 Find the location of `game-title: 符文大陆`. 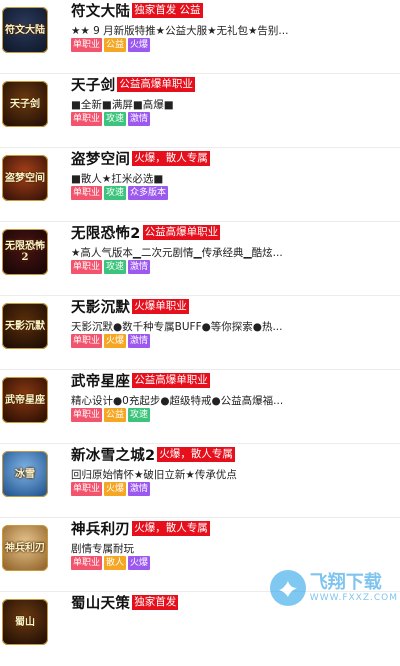

game-title: 符文大陆 is located at coordinates (100, 10).